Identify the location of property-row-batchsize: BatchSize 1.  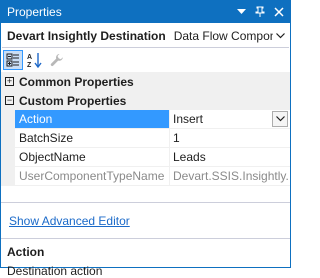
(145, 138).